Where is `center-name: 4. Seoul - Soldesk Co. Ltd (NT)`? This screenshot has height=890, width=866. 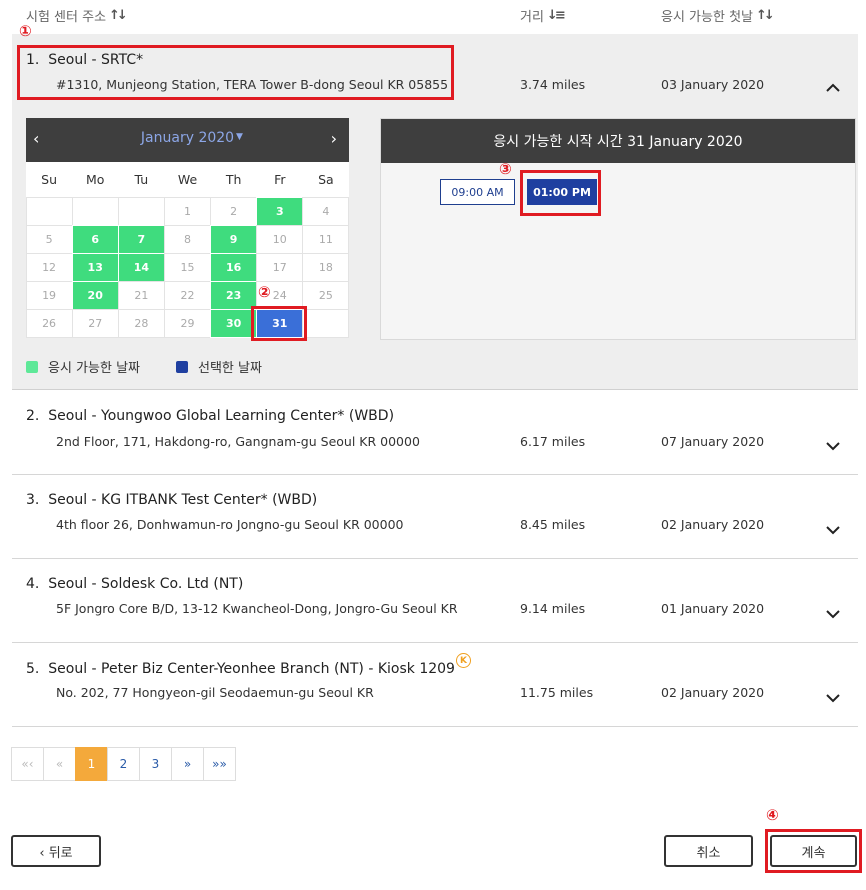
center-name: 4. Seoul - Soldesk Co. Ltd (NT) is located at coordinates (135, 584).